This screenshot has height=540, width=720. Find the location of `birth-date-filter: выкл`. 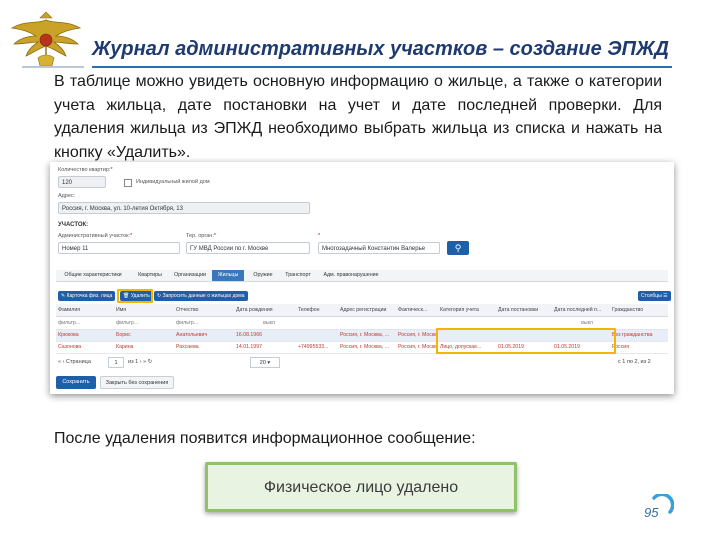

birth-date-filter: выкл is located at coordinates (268, 323).